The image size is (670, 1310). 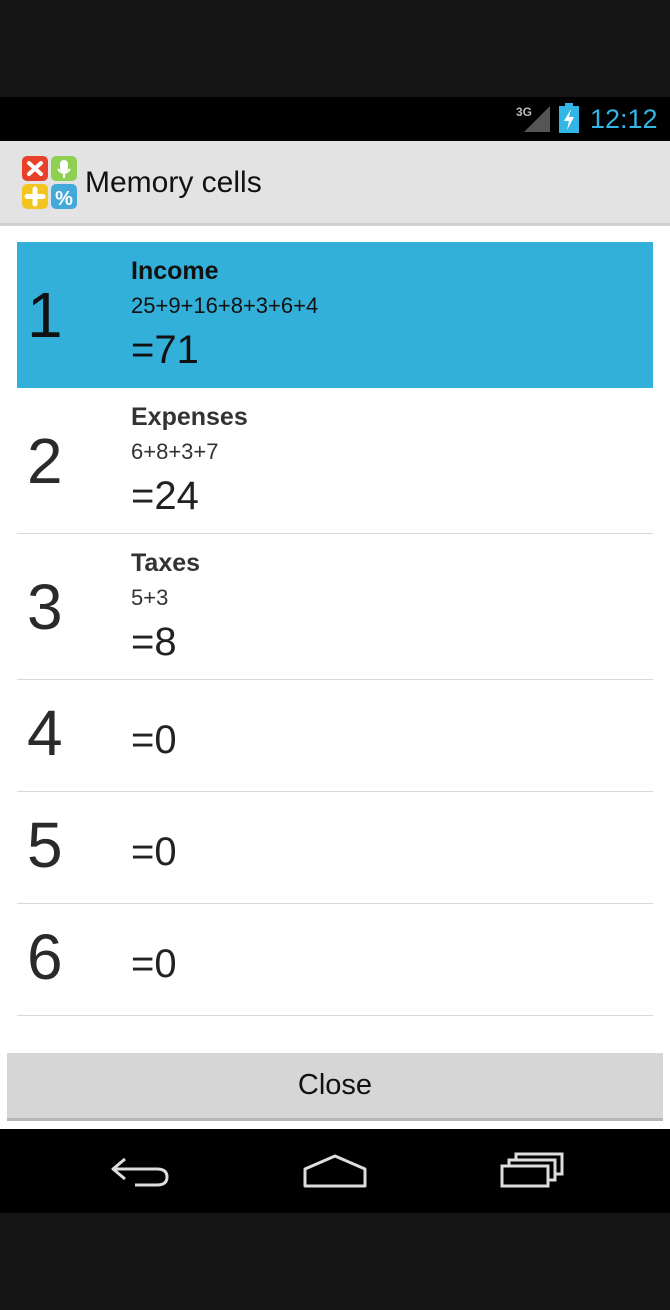 What do you see at coordinates (45, 607) in the screenshot?
I see `cell-number: 3` at bounding box center [45, 607].